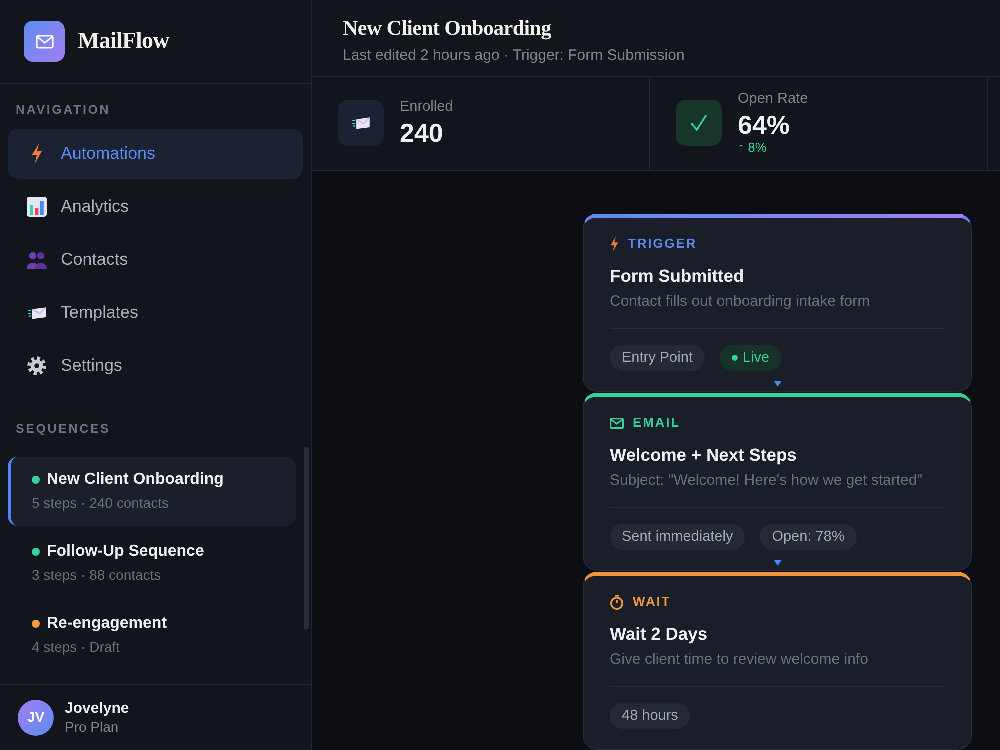 Image resolution: width=1000 pixels, height=750 pixels. What do you see at coordinates (124, 41) in the screenshot?
I see `brand-name: MailFlow` at bounding box center [124, 41].